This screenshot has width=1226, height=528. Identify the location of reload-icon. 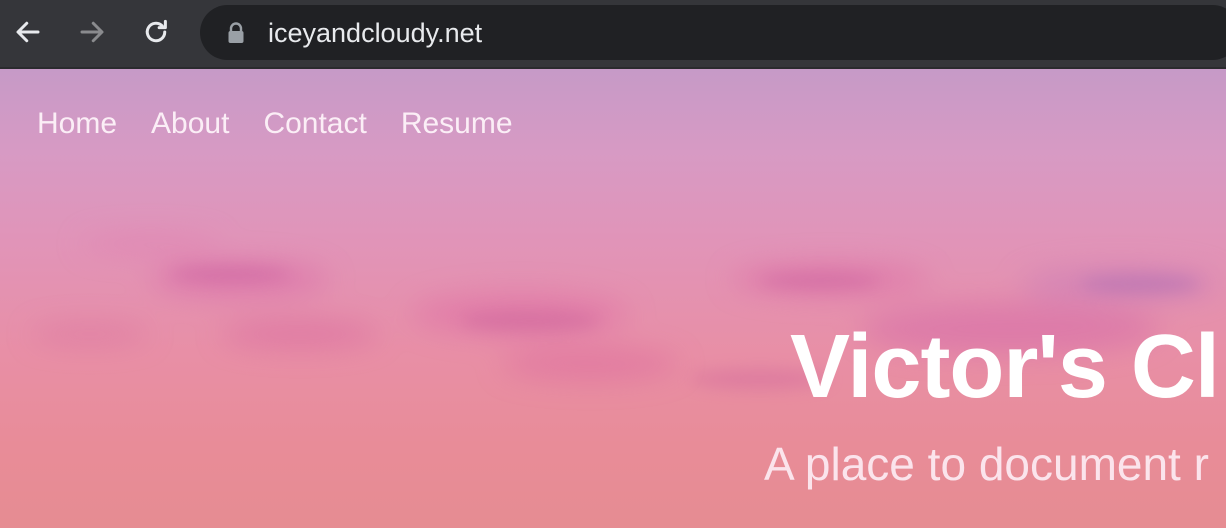
(156, 31).